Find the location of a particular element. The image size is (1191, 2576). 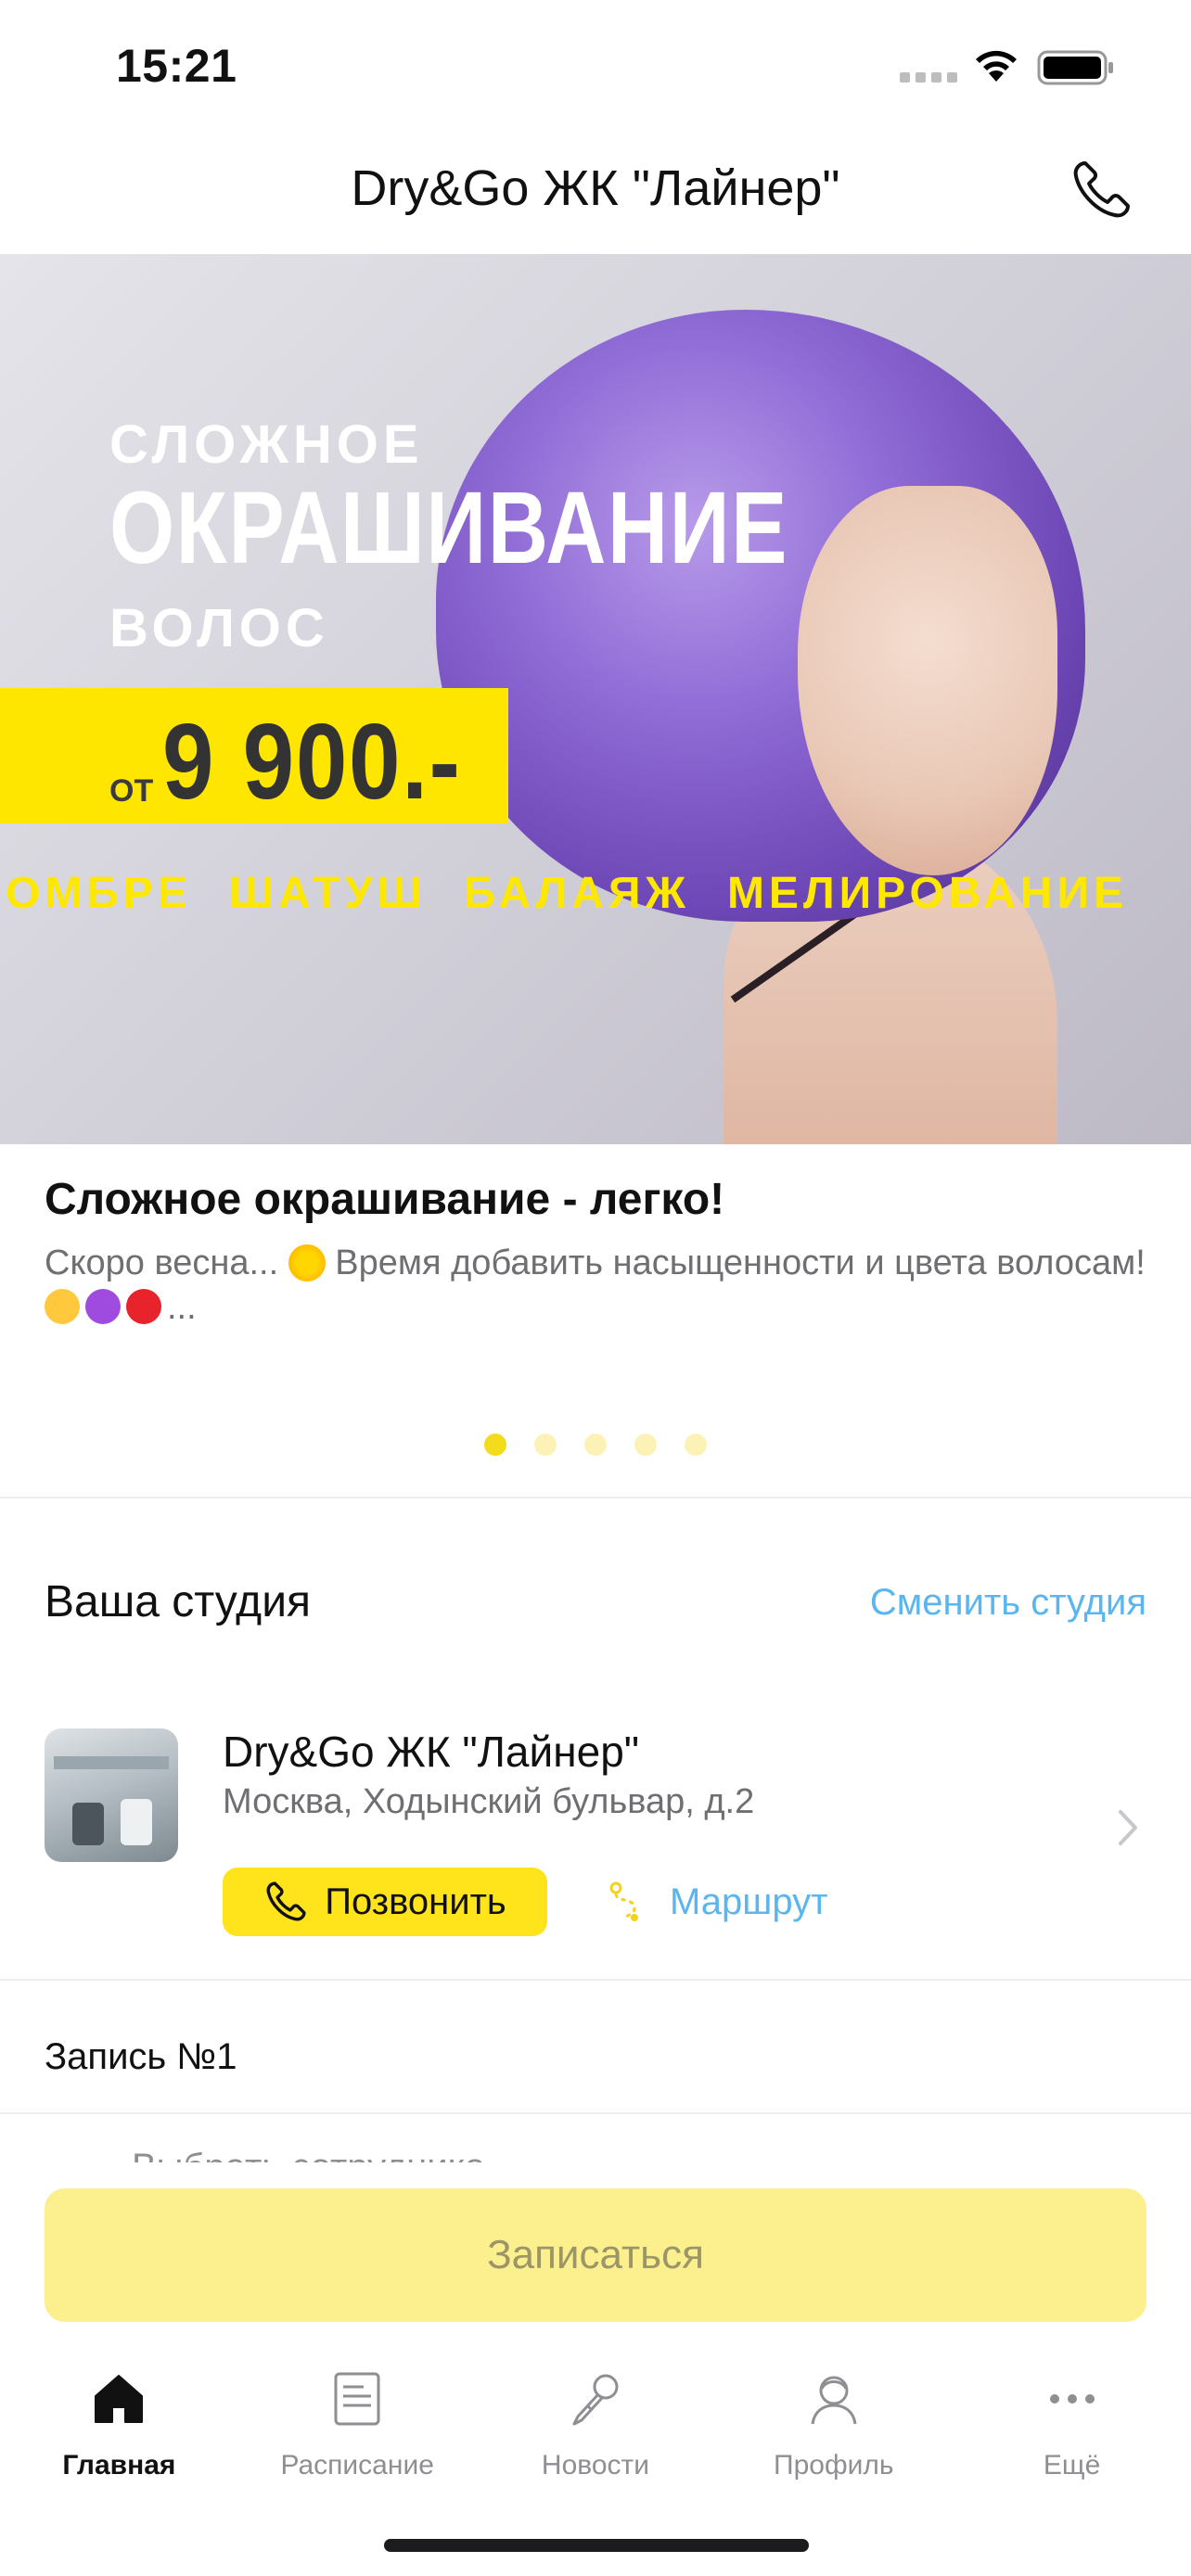

banner-services: ОМБРЕ ШАТУШ БАЛАЯЖ МЕЛИРОВАНИЕ is located at coordinates (598, 893).